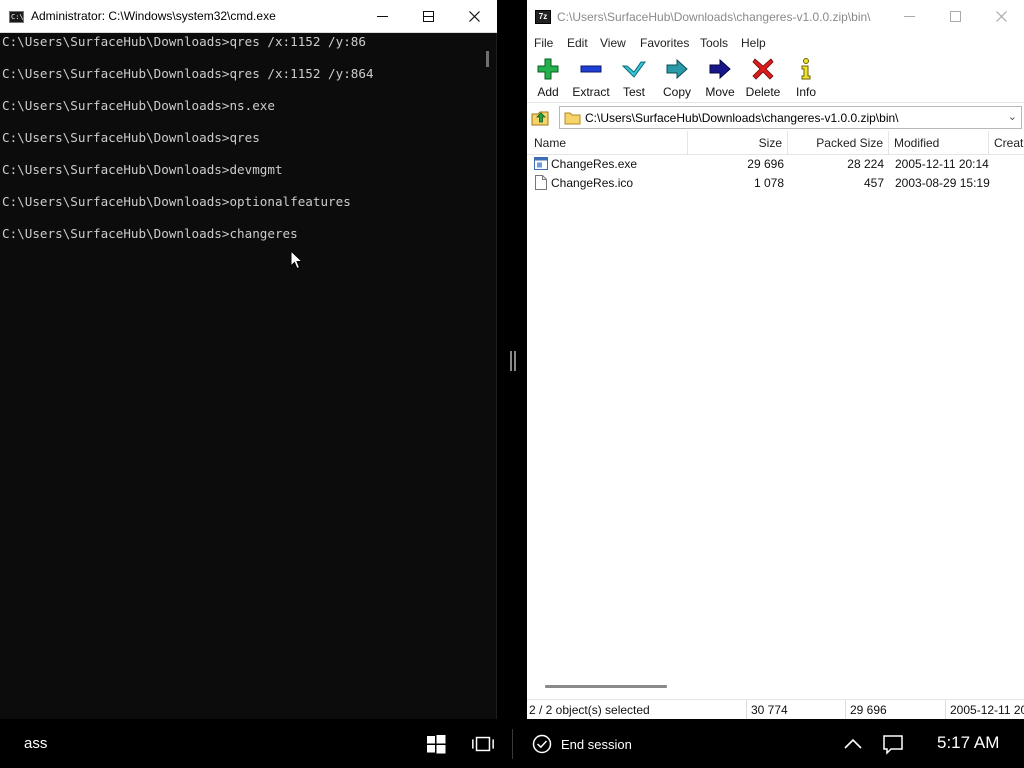  Describe the element at coordinates (542, 744) in the screenshot. I see `end-session-check-icon` at that location.